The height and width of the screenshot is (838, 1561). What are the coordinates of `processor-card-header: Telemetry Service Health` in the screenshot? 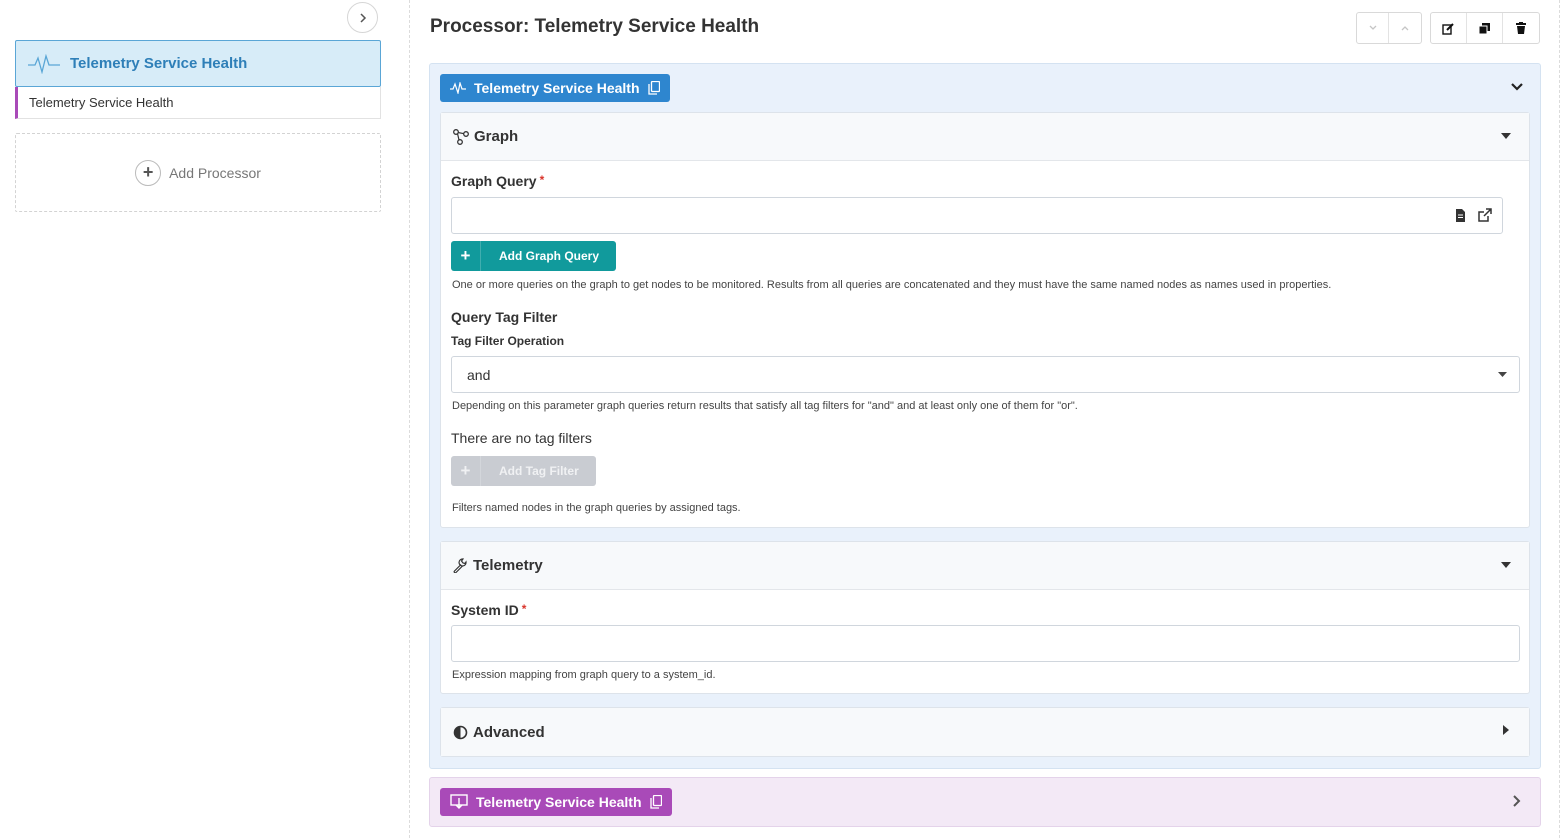 It's located at (198, 63).